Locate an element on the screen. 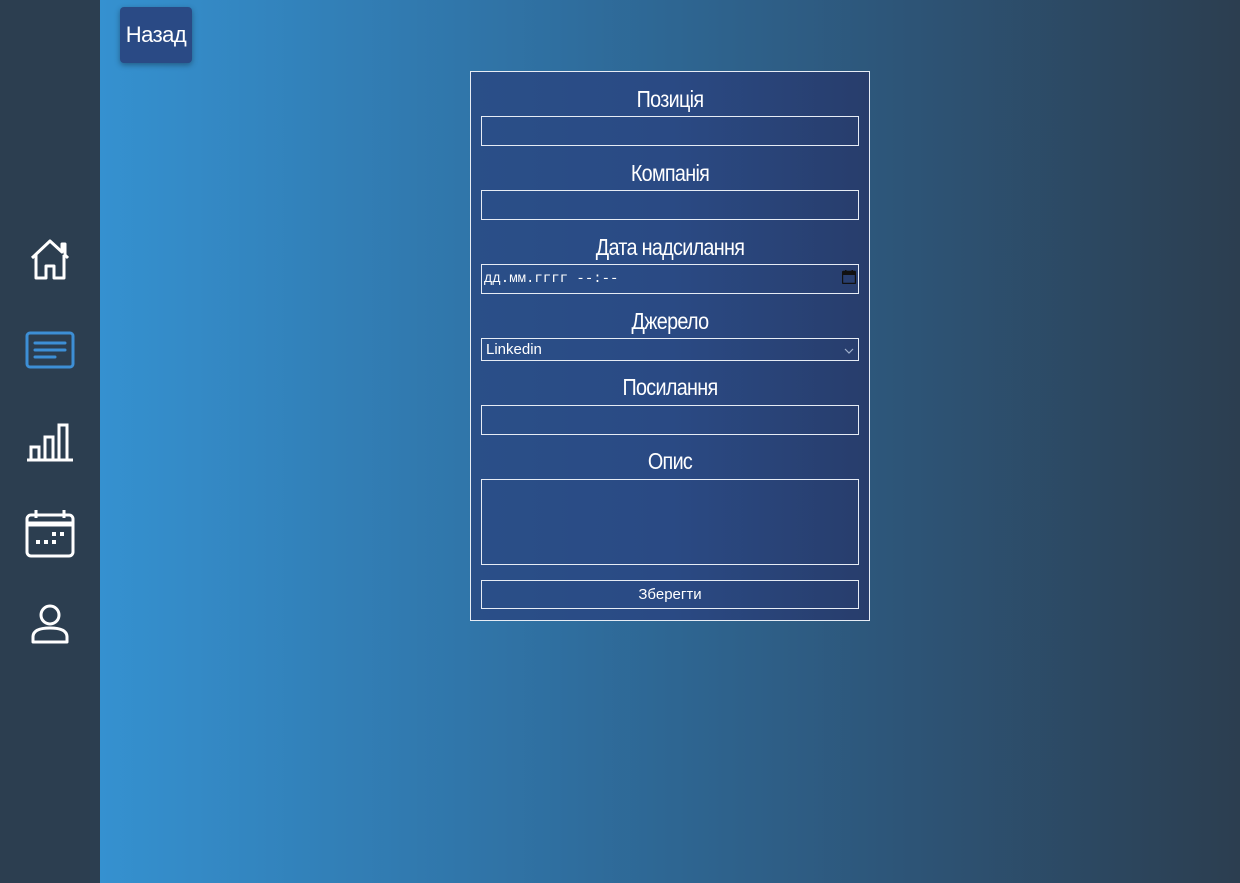  date-placeholder: дд.мм.гггг --:-- is located at coordinates (551, 279).